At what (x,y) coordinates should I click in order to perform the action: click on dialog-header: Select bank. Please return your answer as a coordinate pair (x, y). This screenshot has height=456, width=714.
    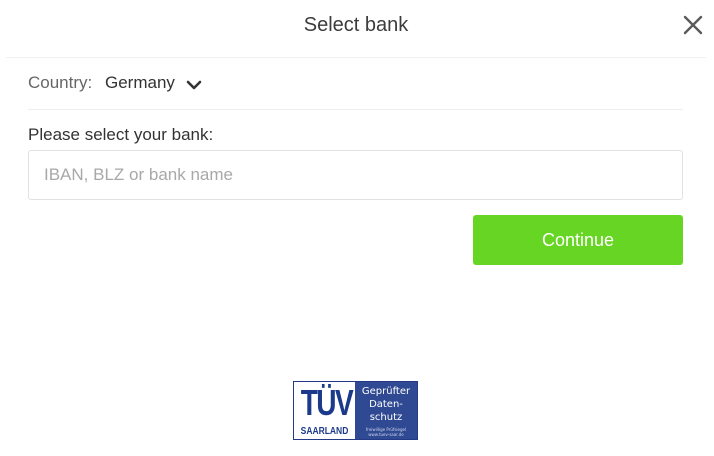
    Looking at the image, I should click on (356, 29).